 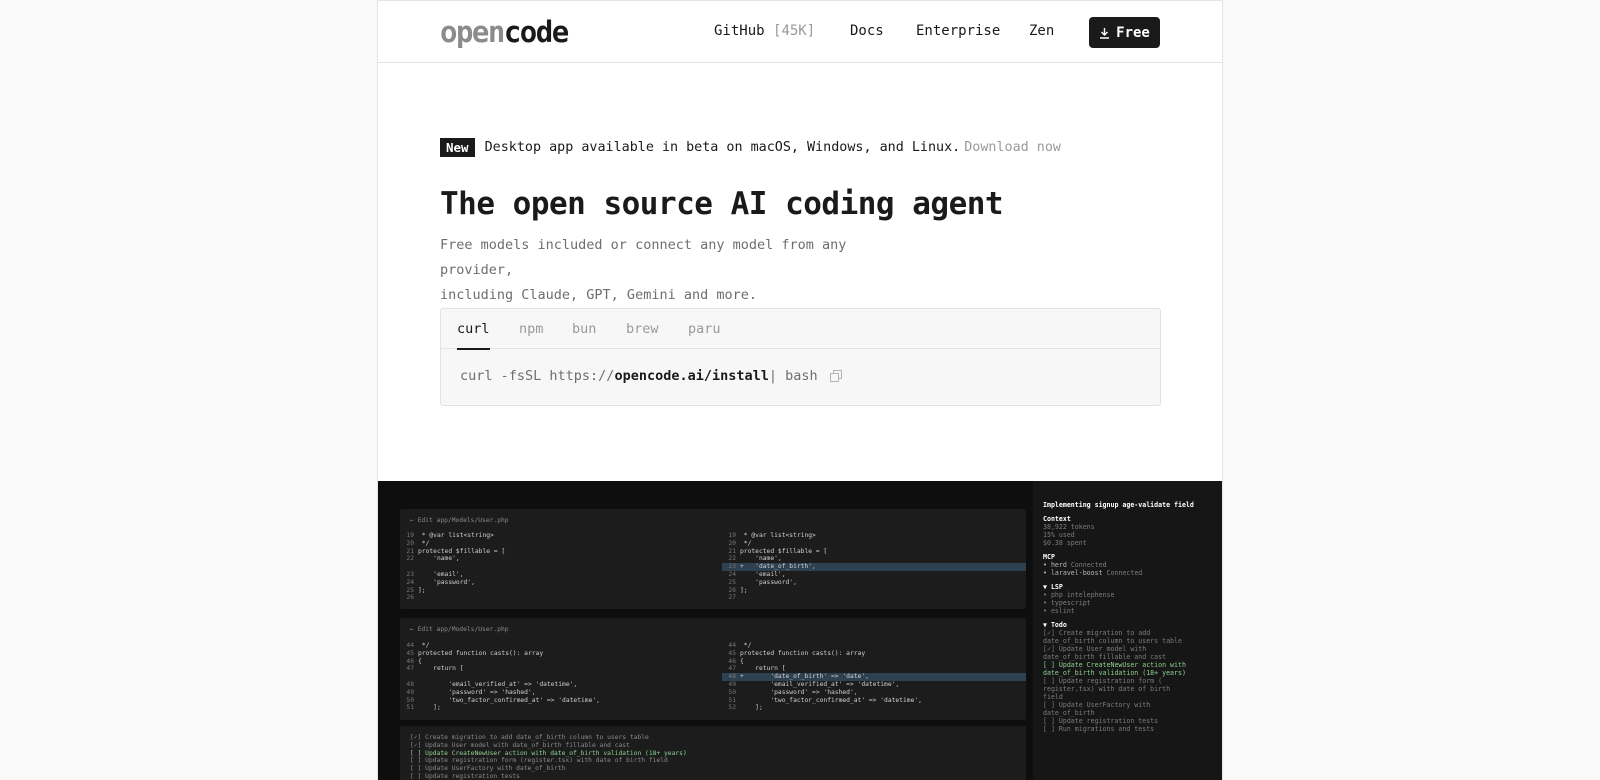 I want to click on code-line, so click(x=559, y=567).